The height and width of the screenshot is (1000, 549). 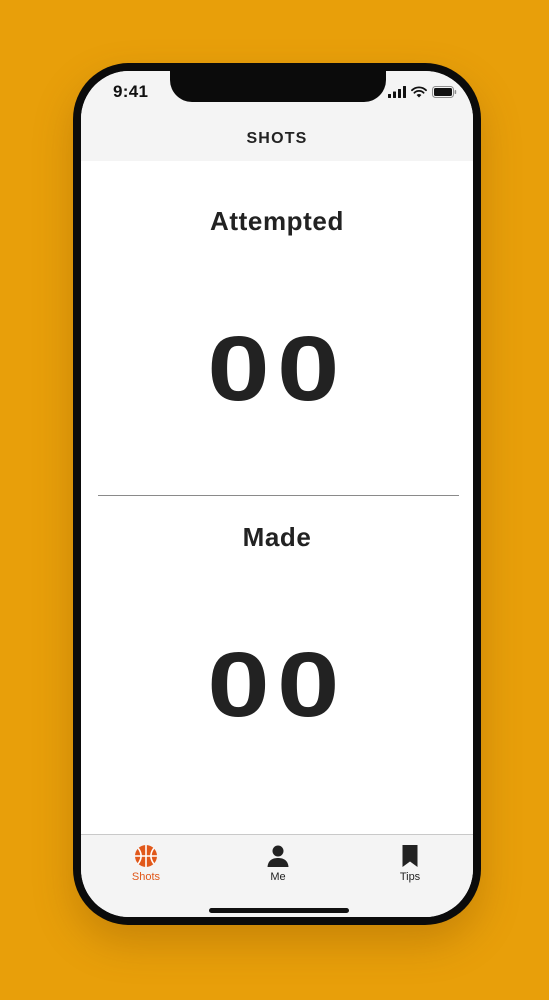 What do you see at coordinates (146, 877) in the screenshot?
I see `tab-label-shots: Shots` at bounding box center [146, 877].